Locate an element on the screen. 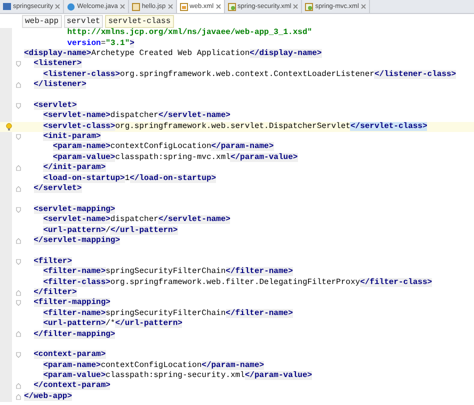  lightbulb-icon is located at coordinates (9, 126).